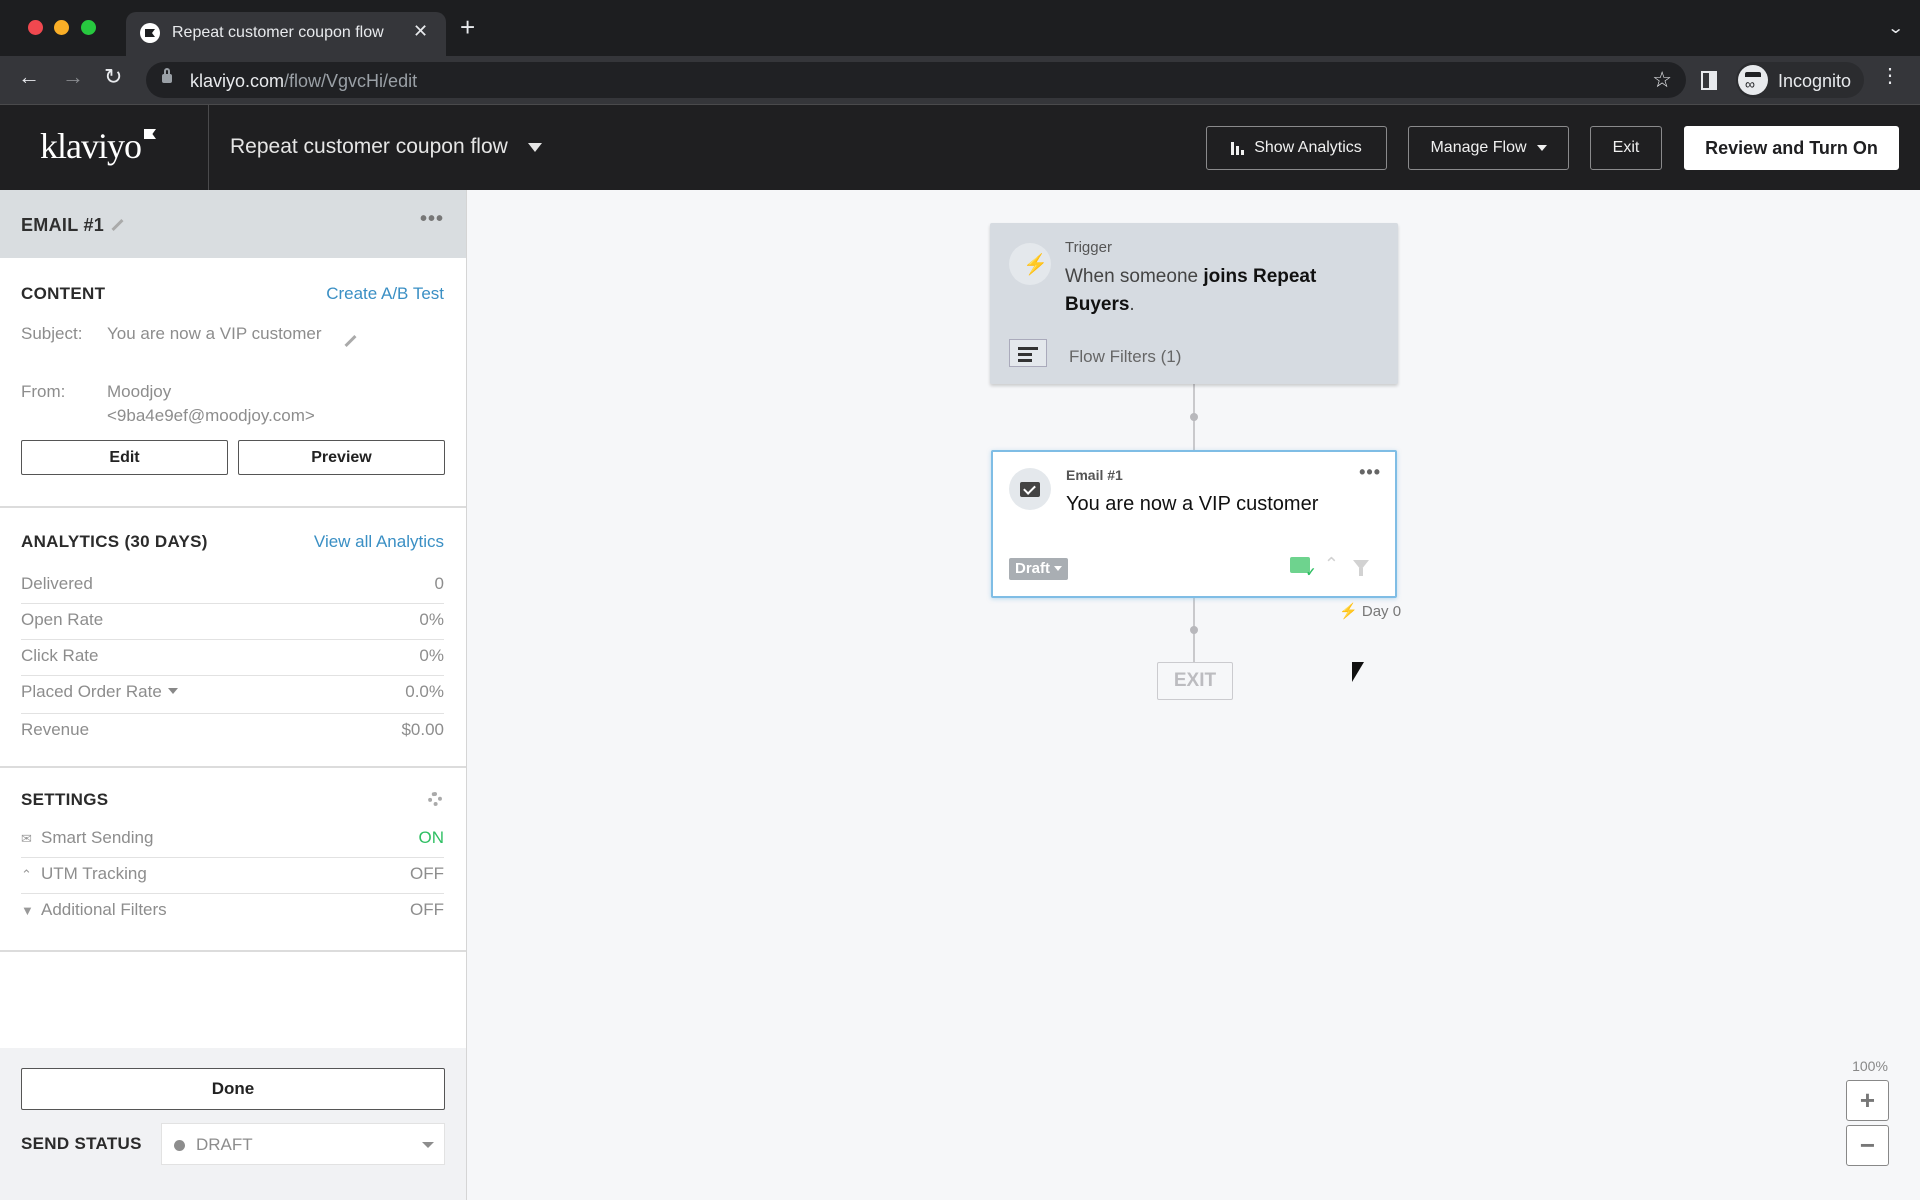  What do you see at coordinates (1800, 80) in the screenshot?
I see `incognito-profile-button: Incognito` at bounding box center [1800, 80].